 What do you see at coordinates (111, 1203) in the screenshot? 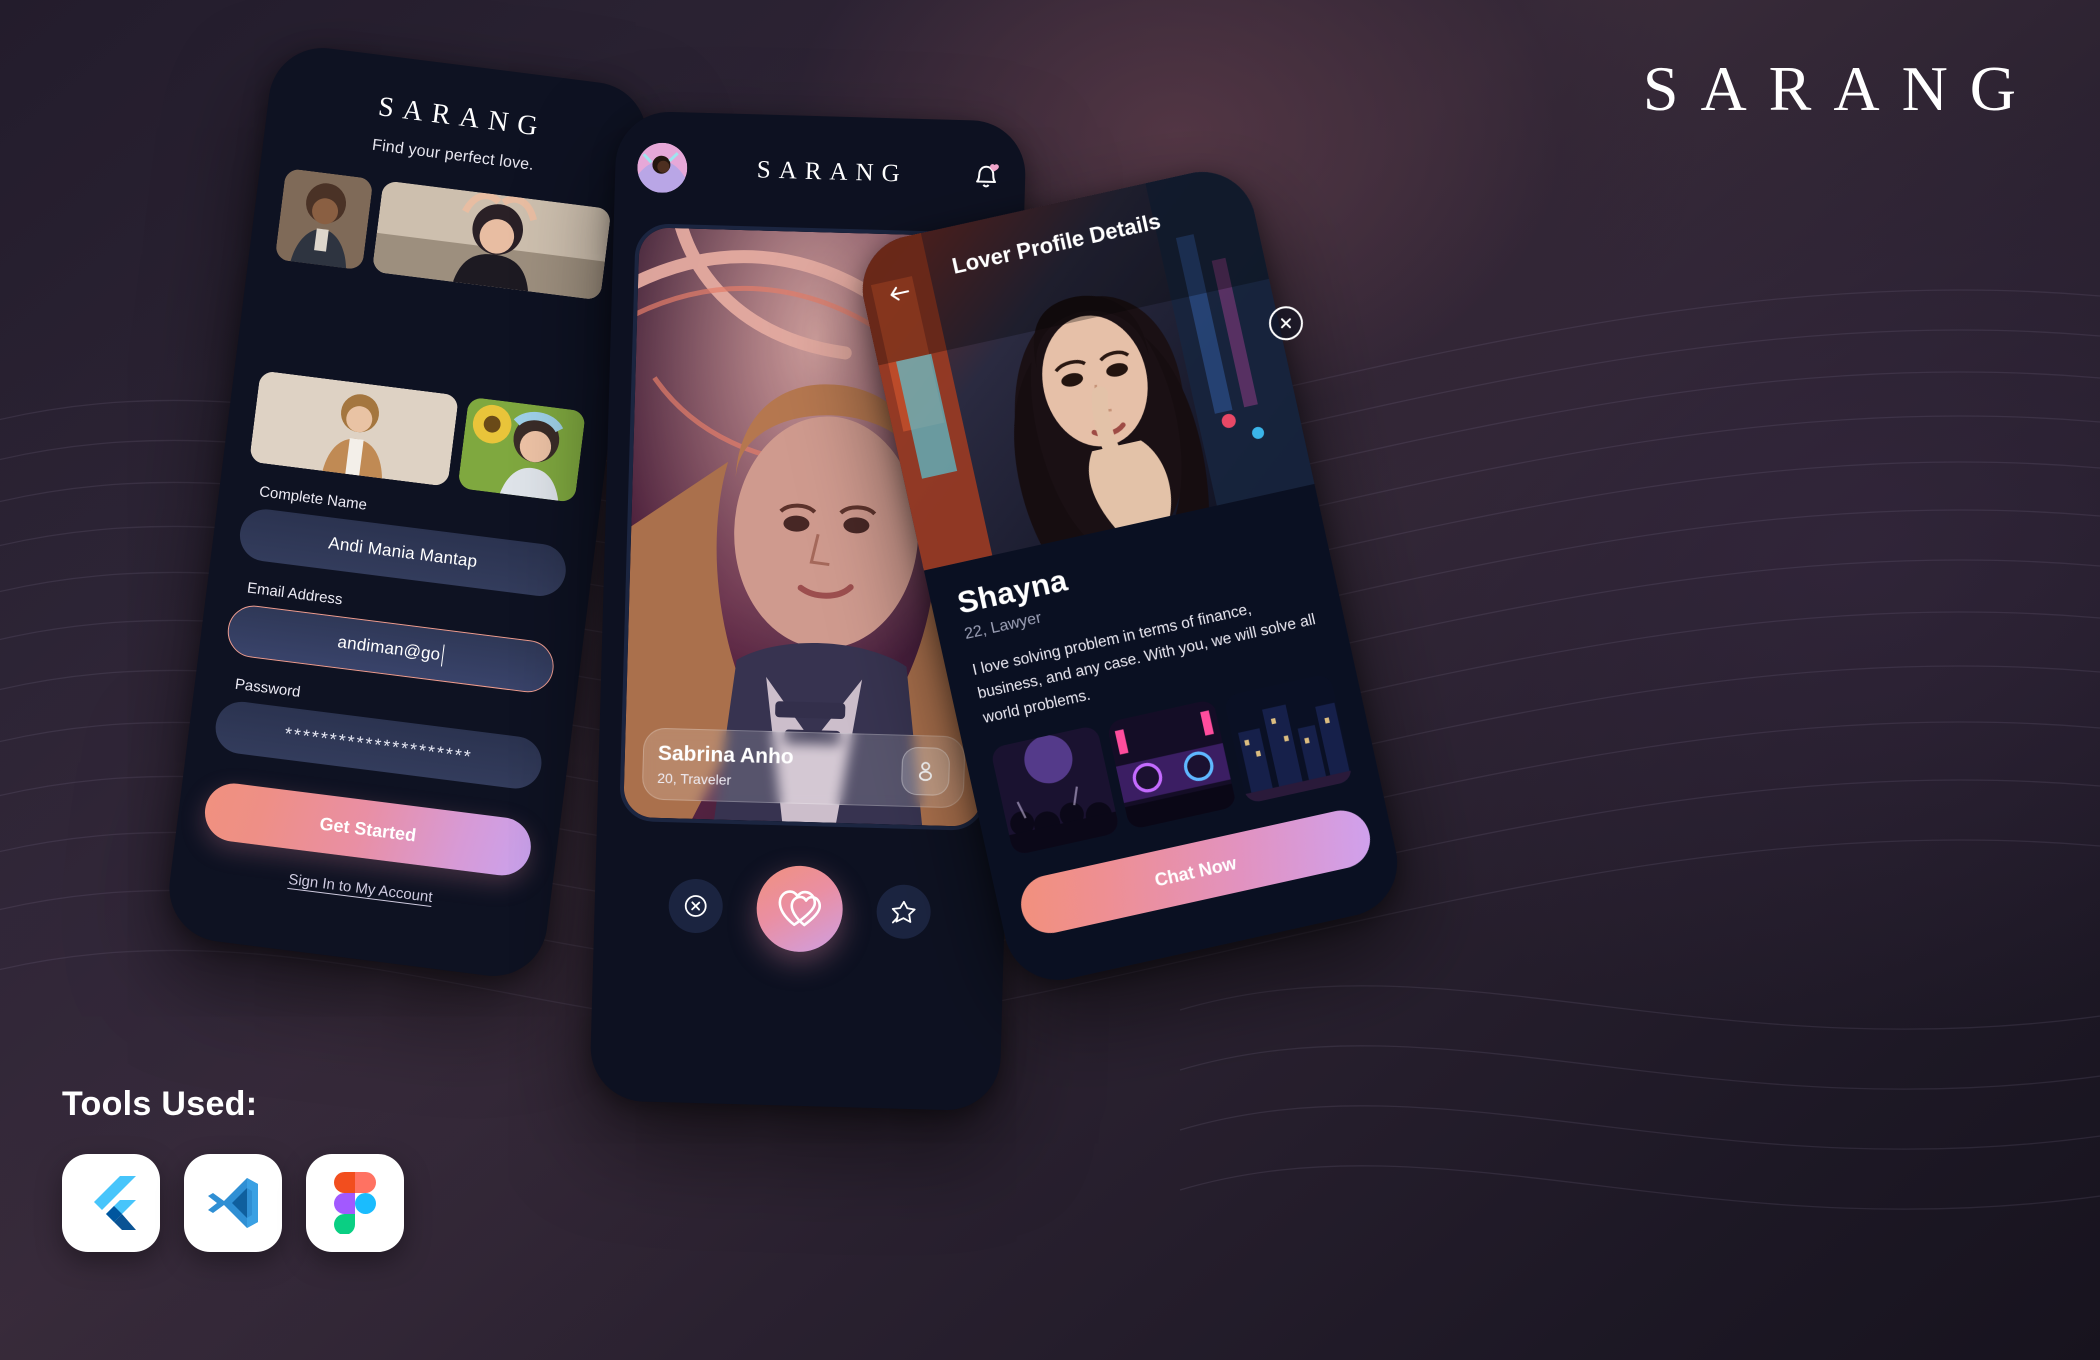
I see `flutter-icon` at bounding box center [111, 1203].